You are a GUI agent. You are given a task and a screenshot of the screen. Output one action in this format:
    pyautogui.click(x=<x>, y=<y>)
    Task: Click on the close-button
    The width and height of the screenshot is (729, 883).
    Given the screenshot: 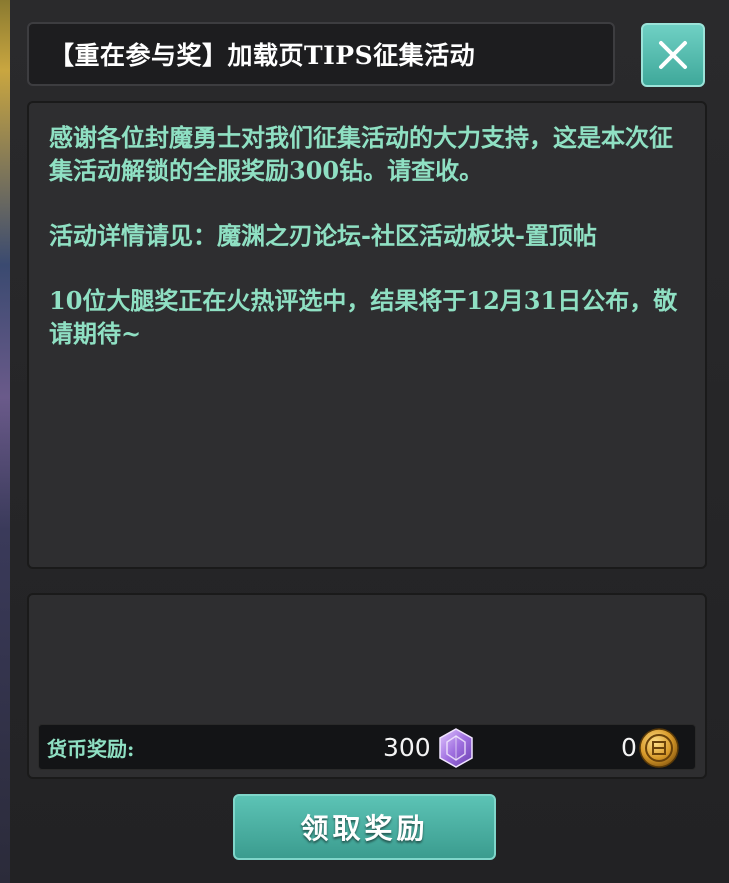 What is the action you would take?
    pyautogui.click(x=673, y=55)
    